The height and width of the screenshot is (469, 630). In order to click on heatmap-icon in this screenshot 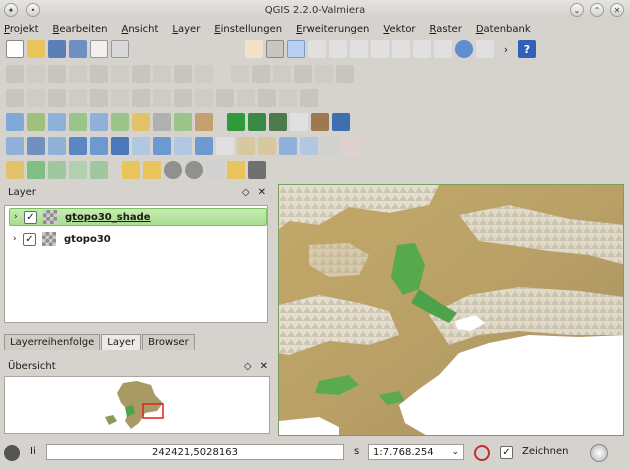, I will do `click(236, 170)`.